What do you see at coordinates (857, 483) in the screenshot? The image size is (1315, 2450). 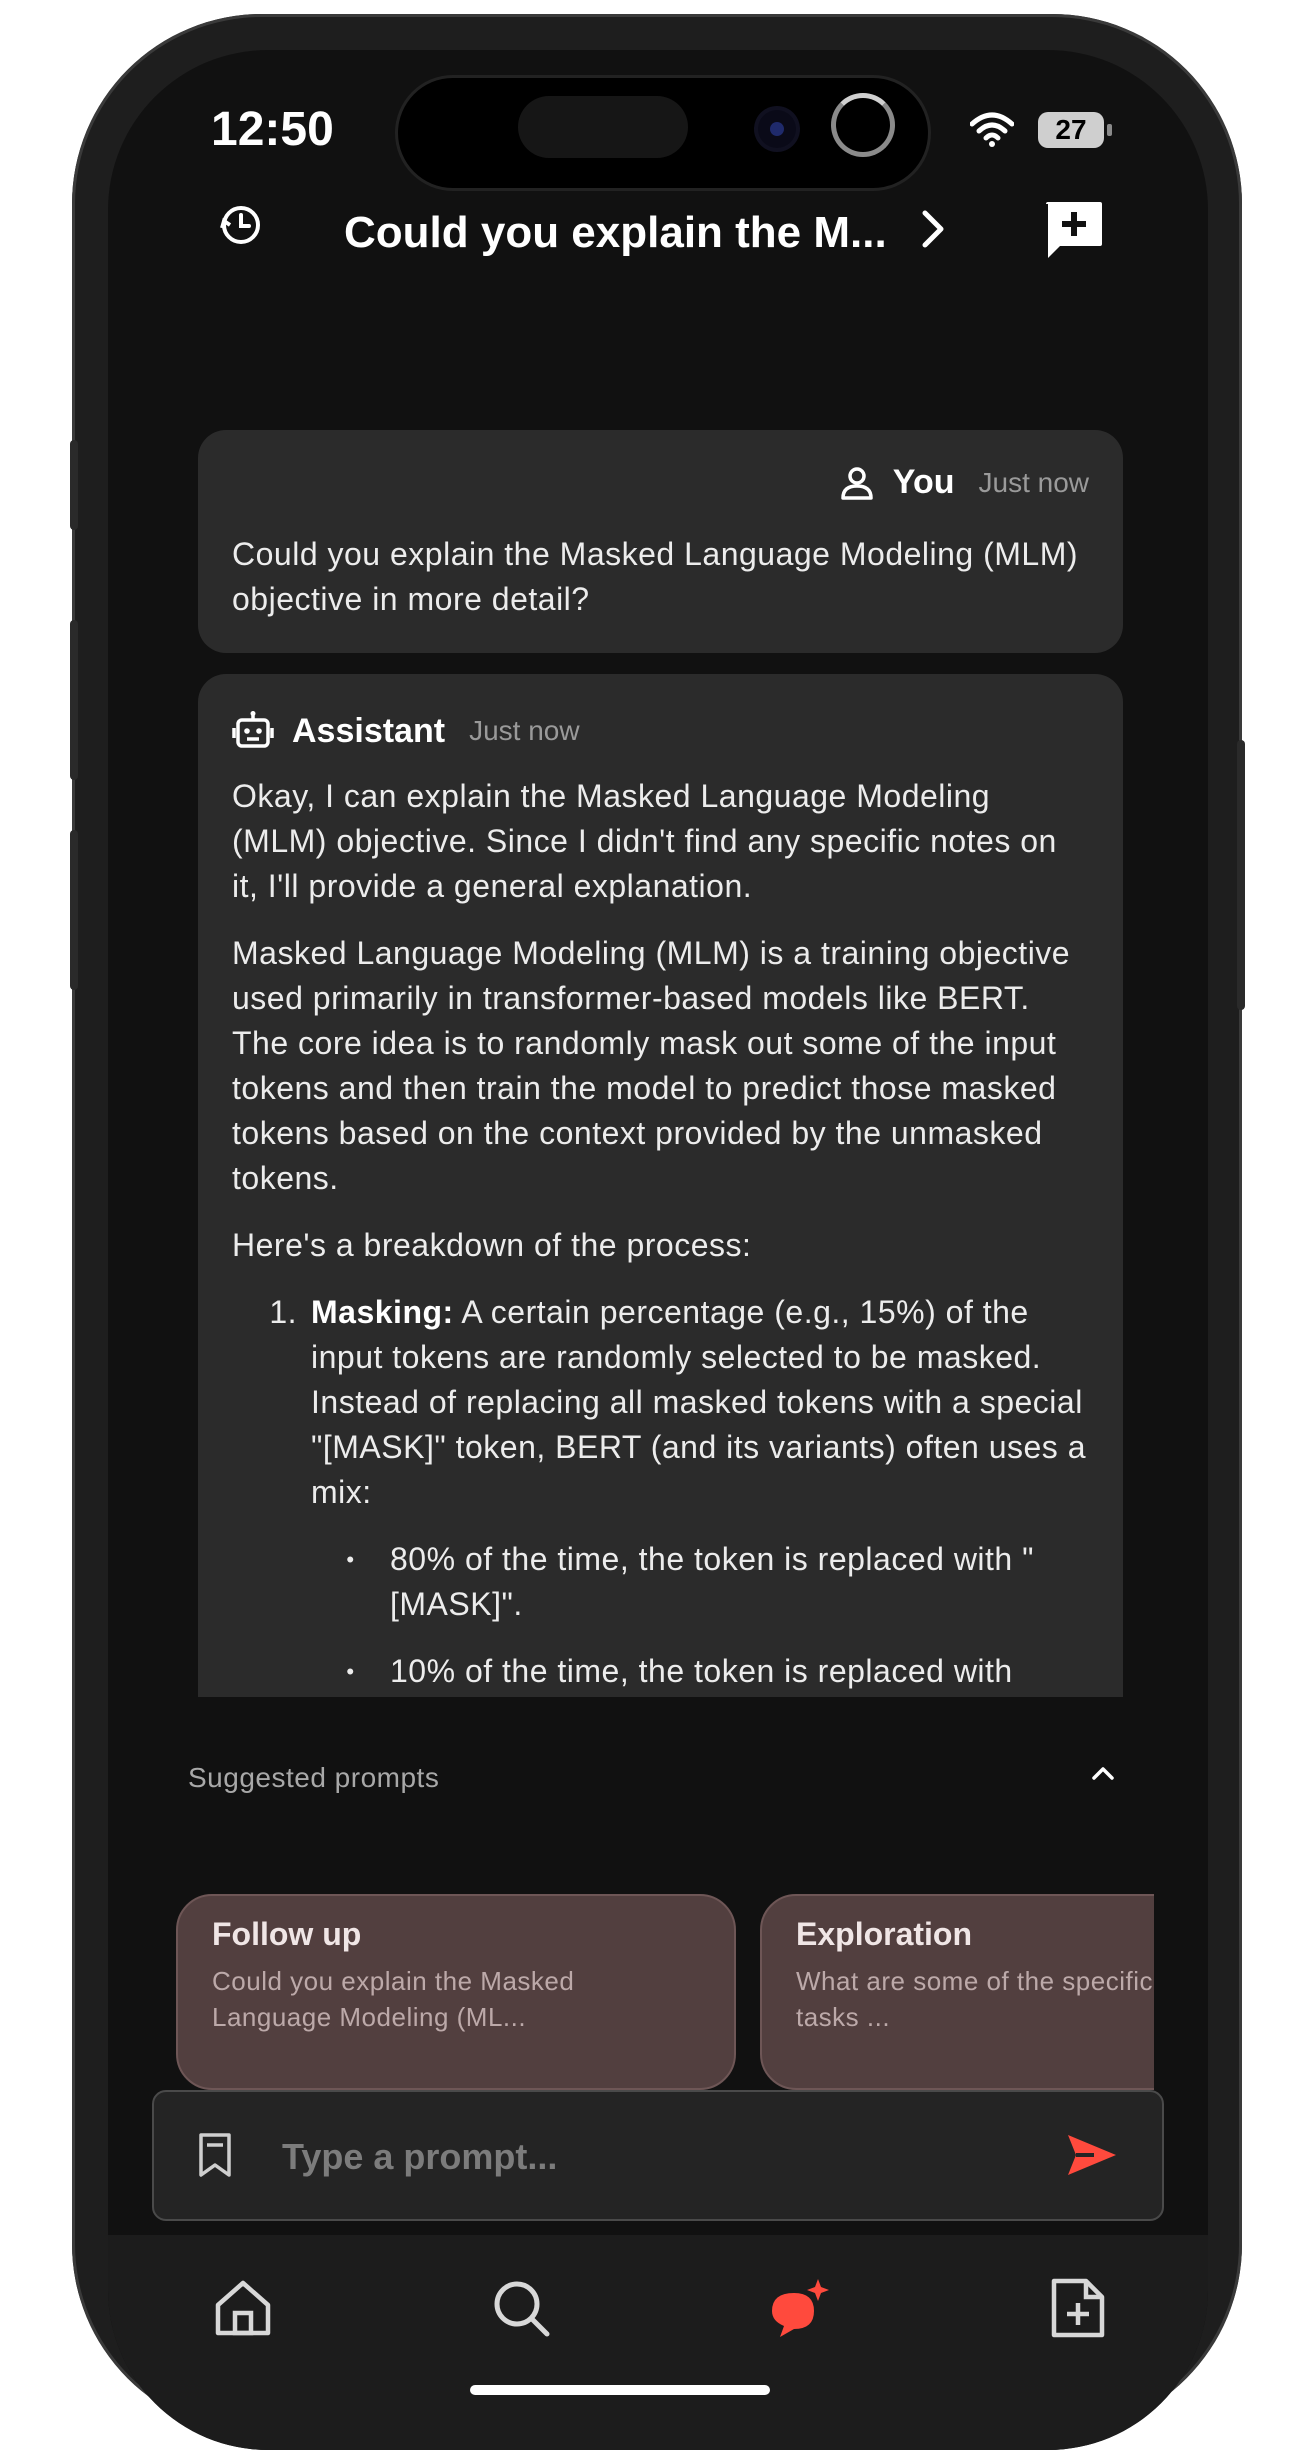 I see `user-icon` at bounding box center [857, 483].